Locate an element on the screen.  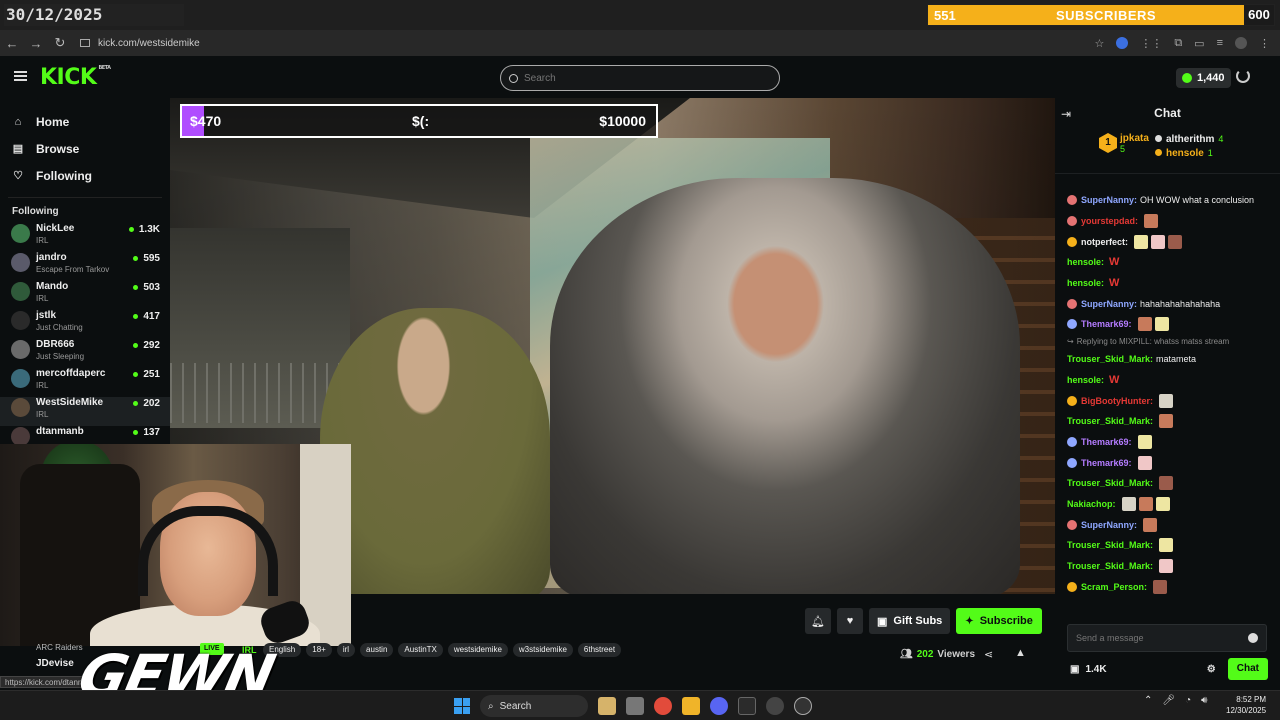
clock-app-icon is located at coordinates (803, 706).